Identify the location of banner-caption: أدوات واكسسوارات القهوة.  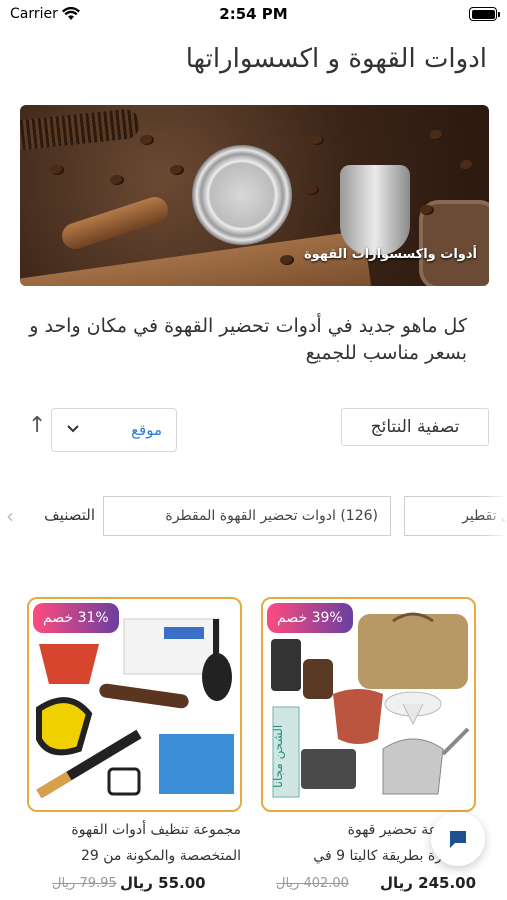
(390, 254).